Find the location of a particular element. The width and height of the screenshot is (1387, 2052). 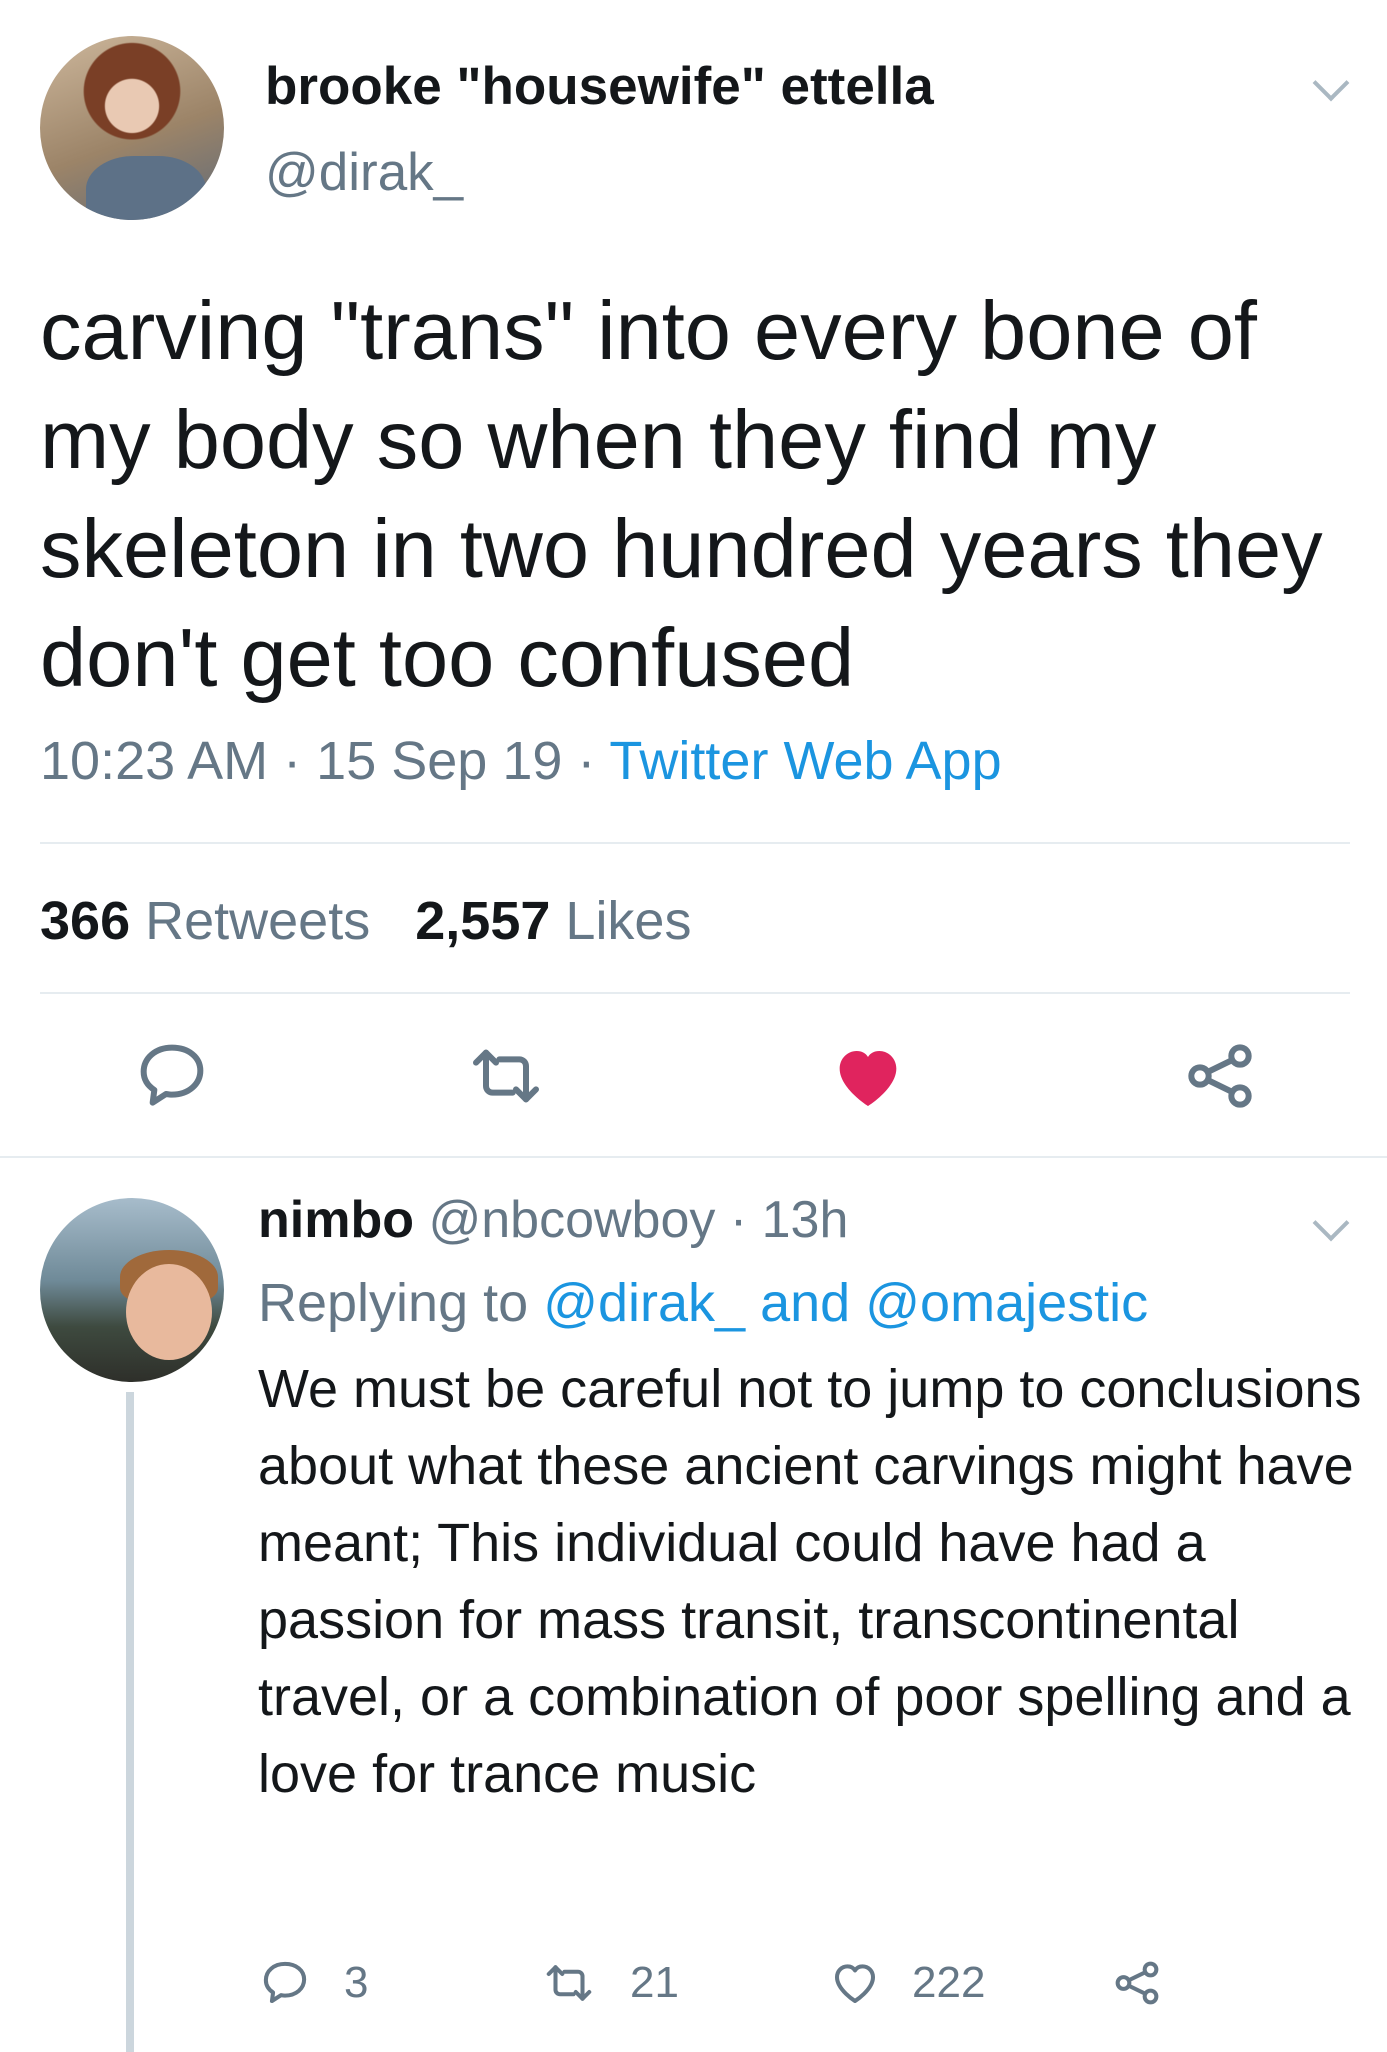

reply-count: 3 is located at coordinates (356, 1982).